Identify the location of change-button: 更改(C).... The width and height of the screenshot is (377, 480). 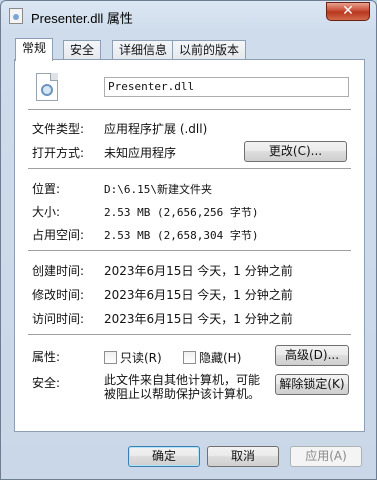
(295, 151).